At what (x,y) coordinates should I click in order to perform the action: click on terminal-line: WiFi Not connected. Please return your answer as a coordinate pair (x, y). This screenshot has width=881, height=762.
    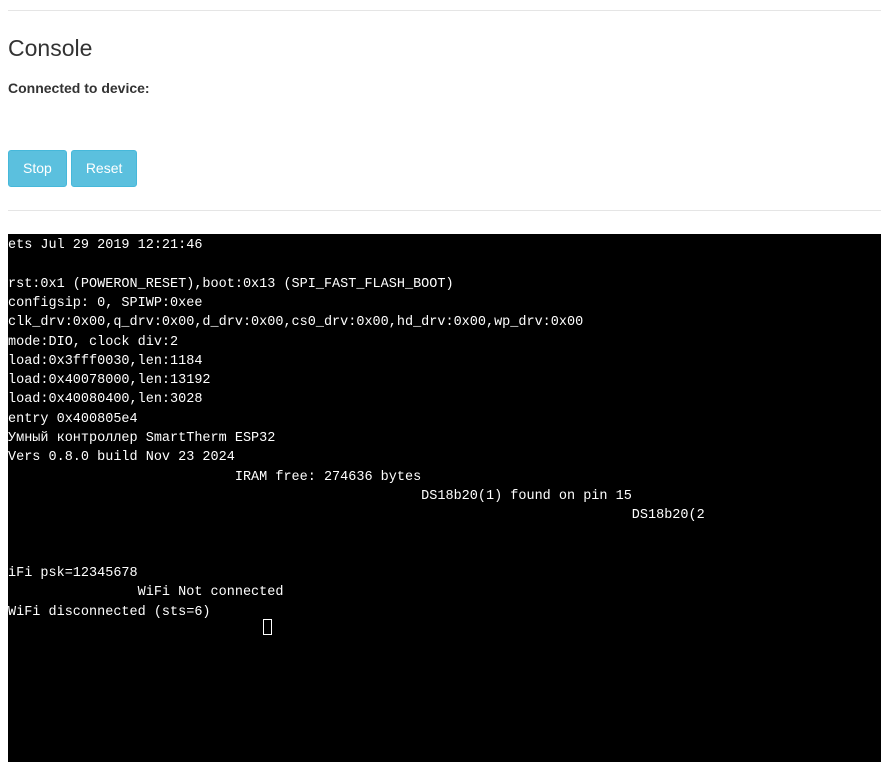
    Looking at the image, I should click on (146, 593).